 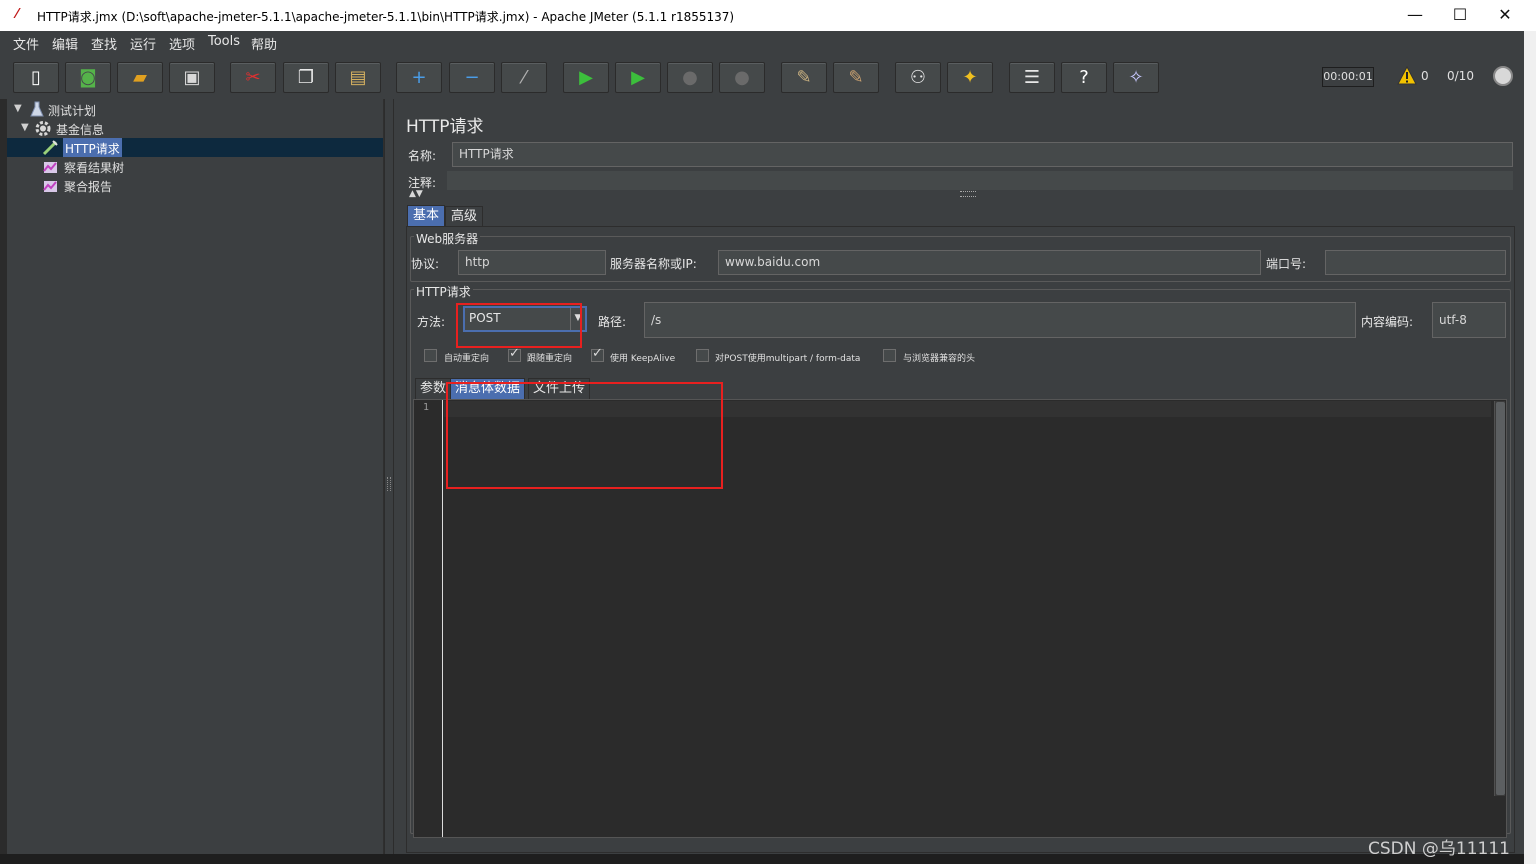 I want to click on warning-icon, so click(x=1407, y=76).